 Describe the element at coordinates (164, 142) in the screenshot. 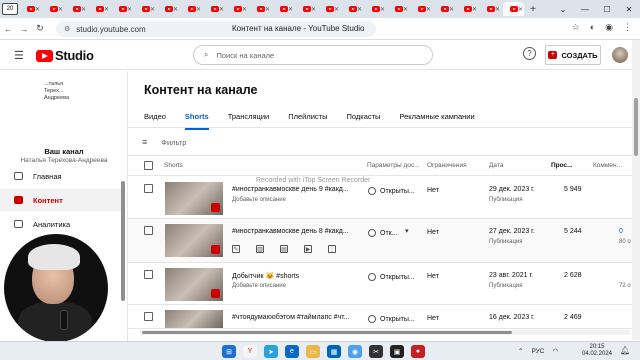

I see `filter-bar: ≡ Фильтр` at that location.